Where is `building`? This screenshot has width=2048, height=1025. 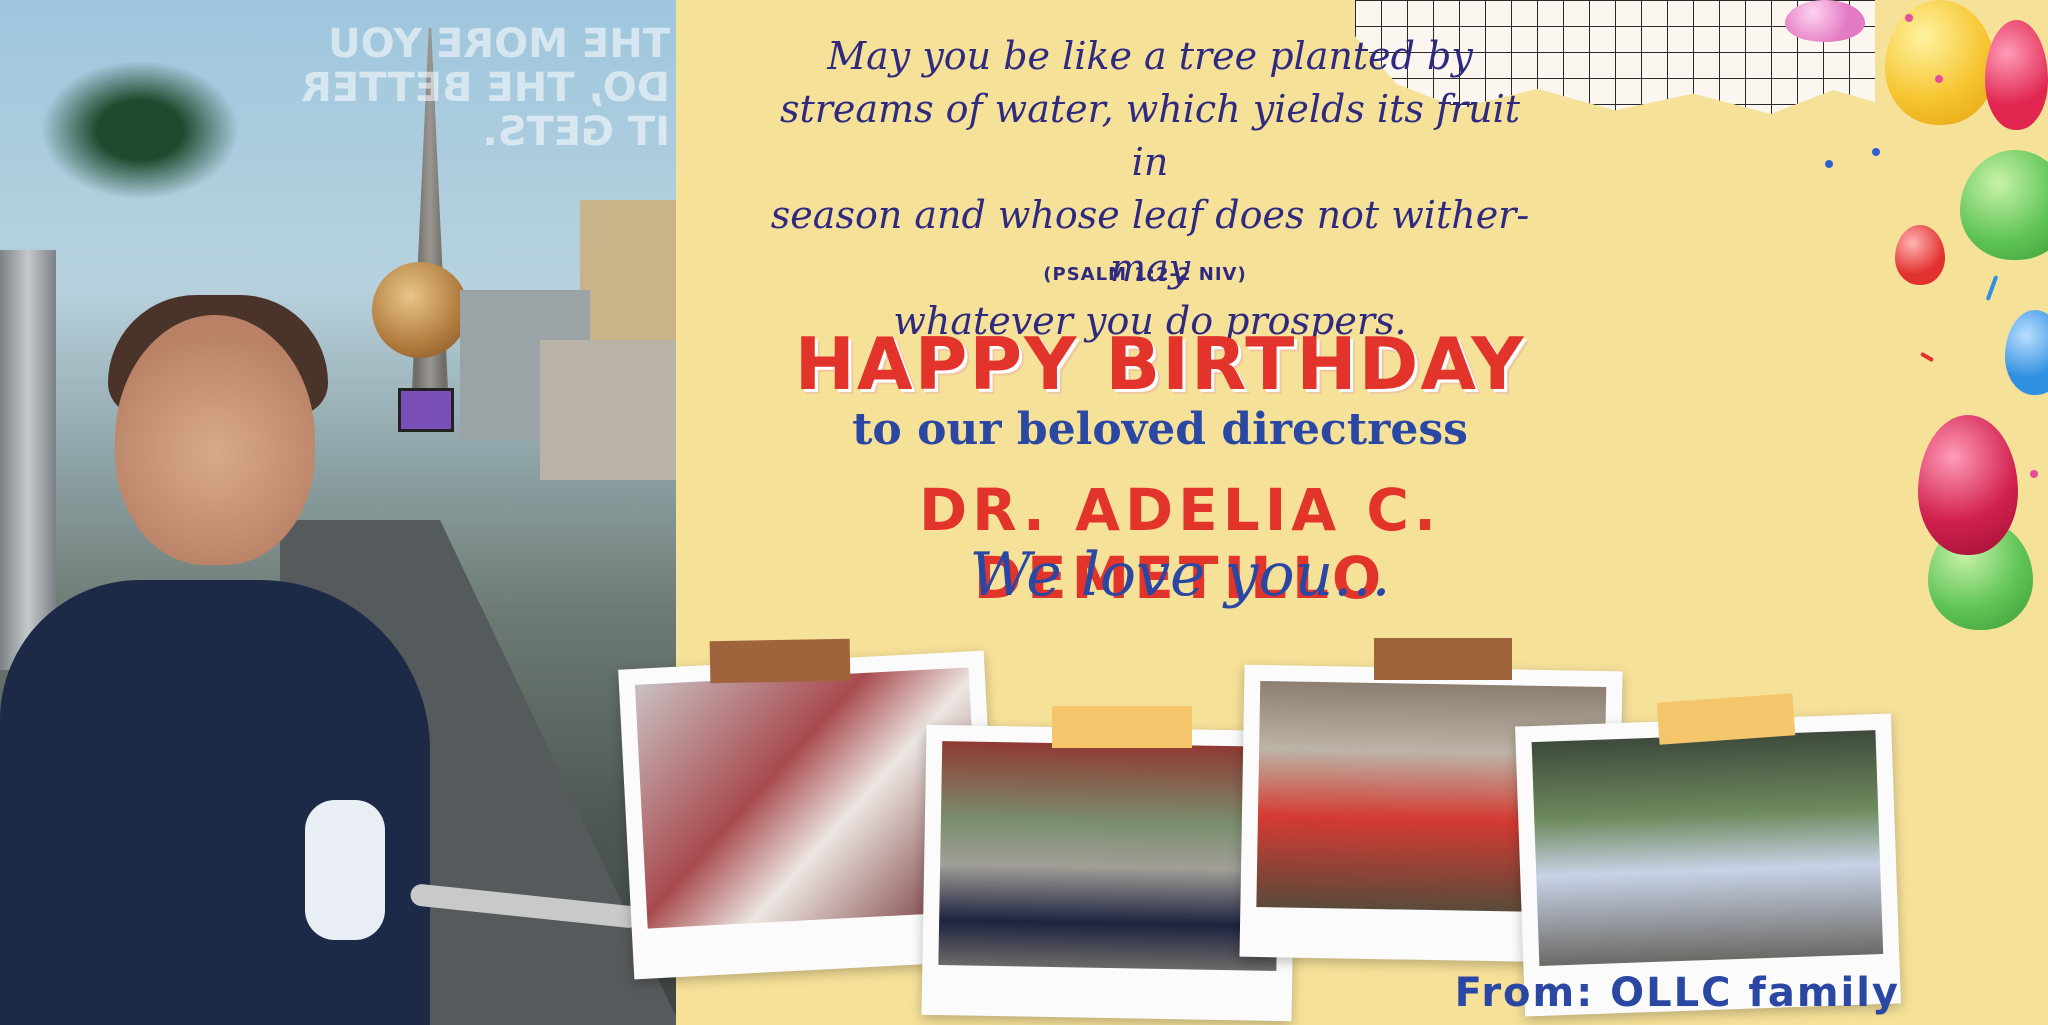 building is located at coordinates (608, 410).